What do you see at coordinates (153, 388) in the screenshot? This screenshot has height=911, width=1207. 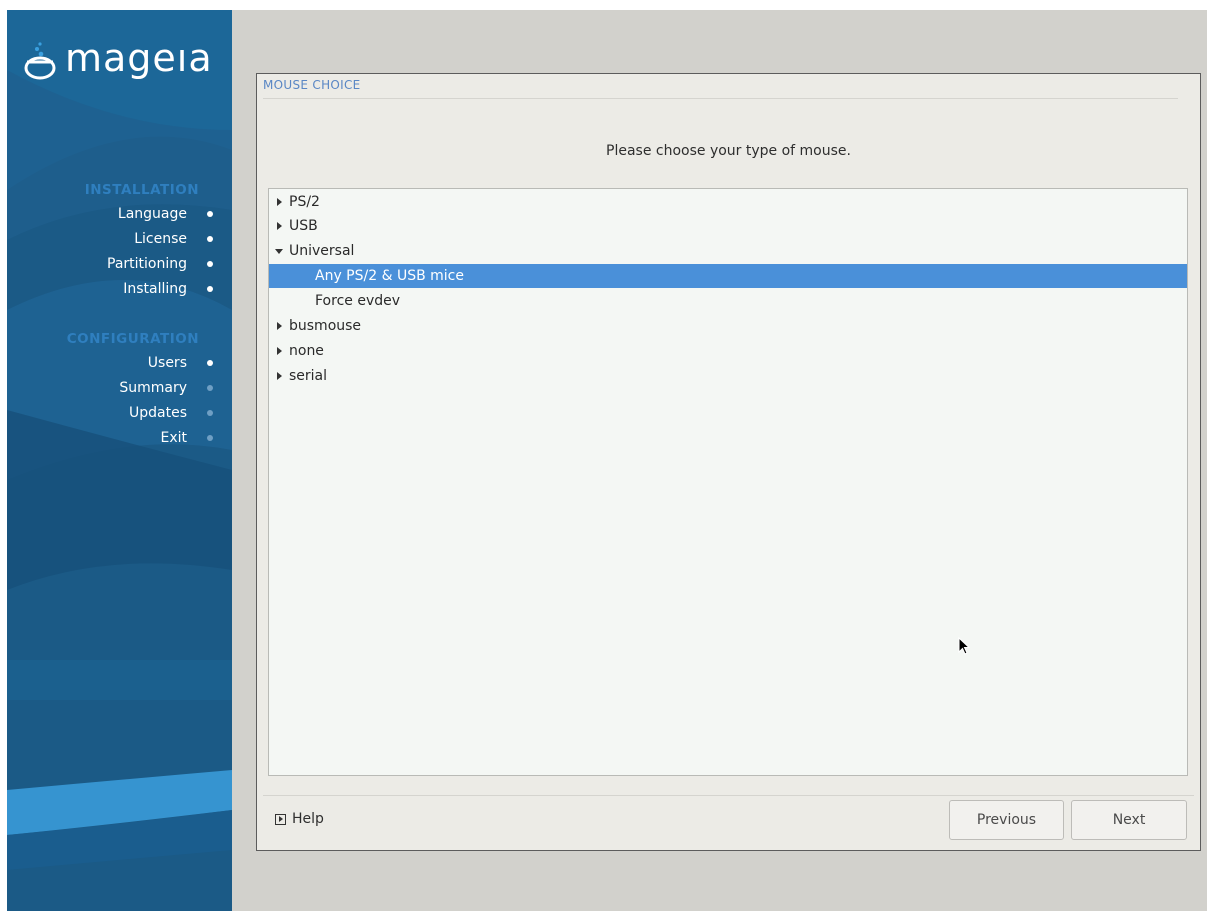 I see `nav-item-label: Summary` at bounding box center [153, 388].